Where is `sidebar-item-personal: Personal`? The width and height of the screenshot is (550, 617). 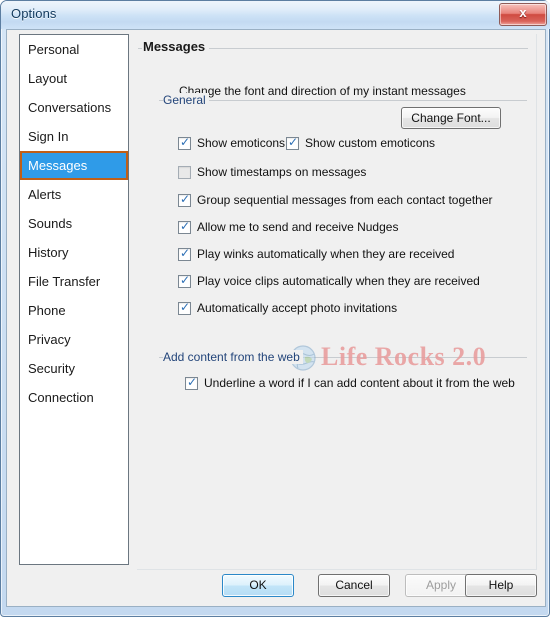 sidebar-item-personal: Personal is located at coordinates (74, 49).